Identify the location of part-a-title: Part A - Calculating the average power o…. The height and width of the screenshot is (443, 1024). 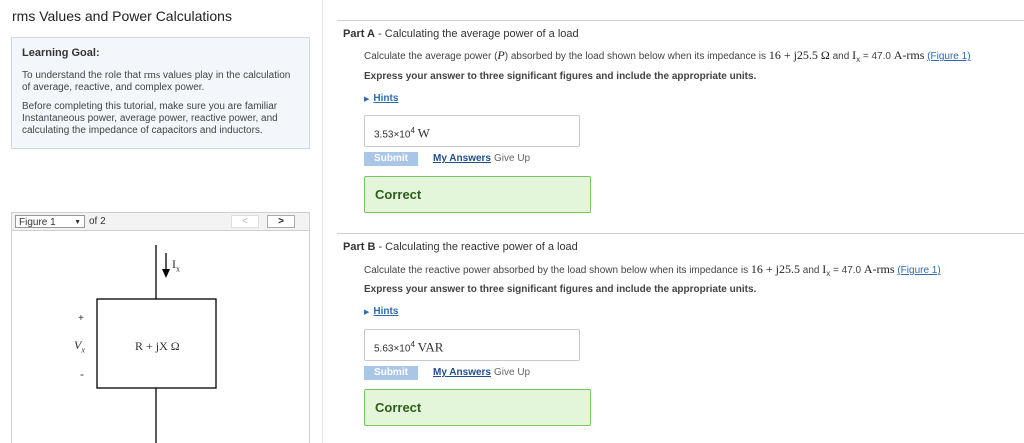
(461, 34).